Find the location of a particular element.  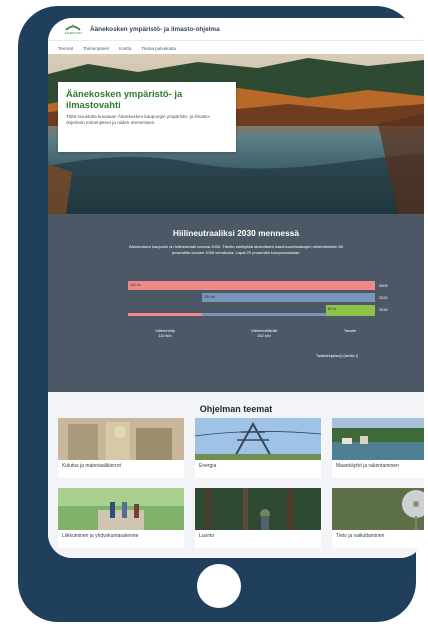

bar-2020: 235 kt is located at coordinates (288, 297).